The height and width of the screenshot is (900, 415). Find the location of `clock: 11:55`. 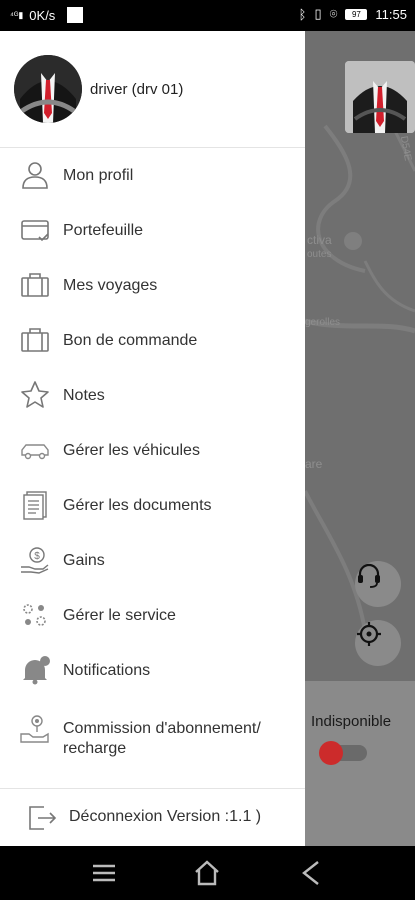

clock: 11:55 is located at coordinates (391, 14).